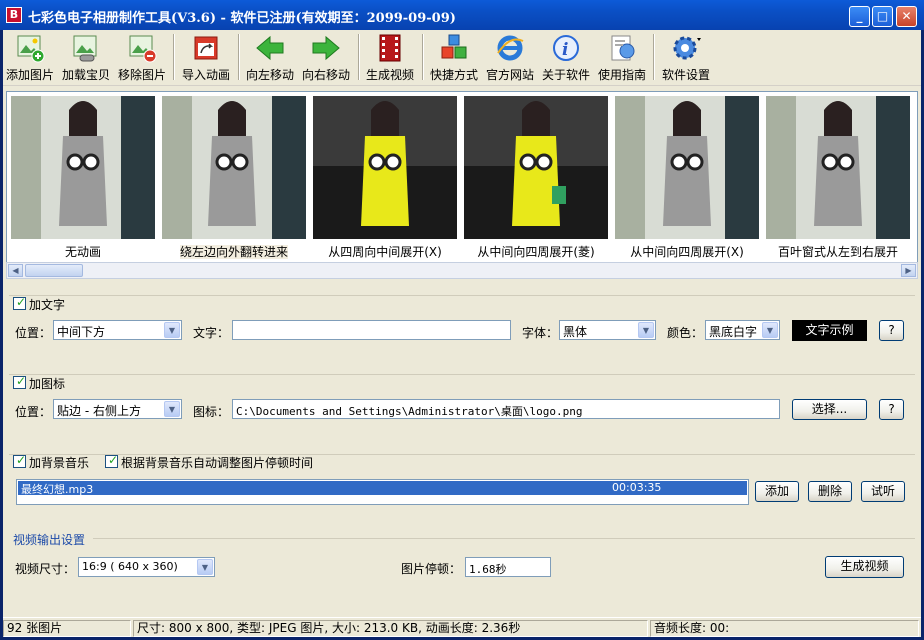 This screenshot has height=640, width=924. Describe the element at coordinates (47, 384) in the screenshot. I see `add-icon-label: 加图标` at that location.